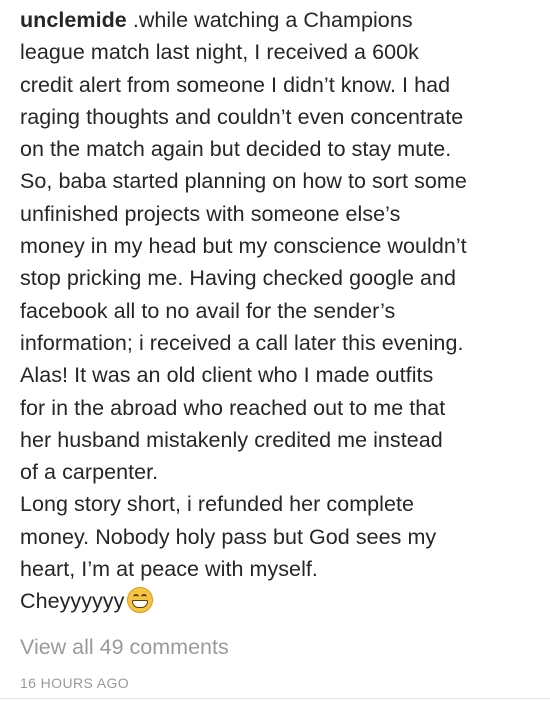  I want to click on post-timestamp: 16 HOURS AGO, so click(75, 682).